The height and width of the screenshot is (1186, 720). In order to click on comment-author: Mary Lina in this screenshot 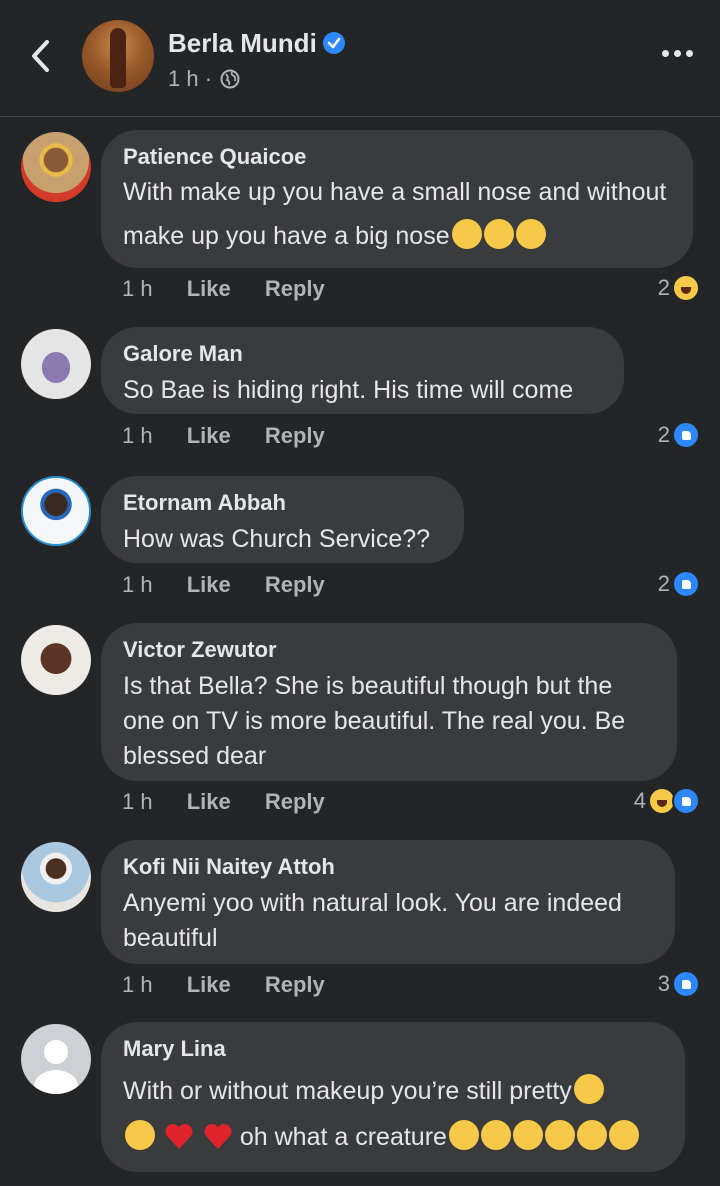, I will do `click(393, 1049)`.